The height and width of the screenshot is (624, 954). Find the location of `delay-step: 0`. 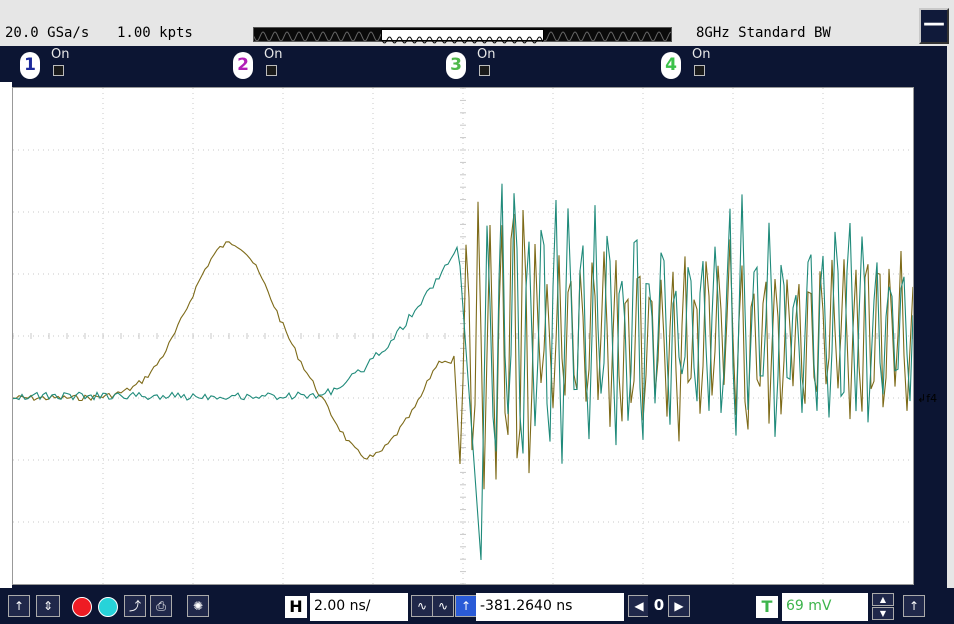

delay-step: 0 is located at coordinates (659, 606).